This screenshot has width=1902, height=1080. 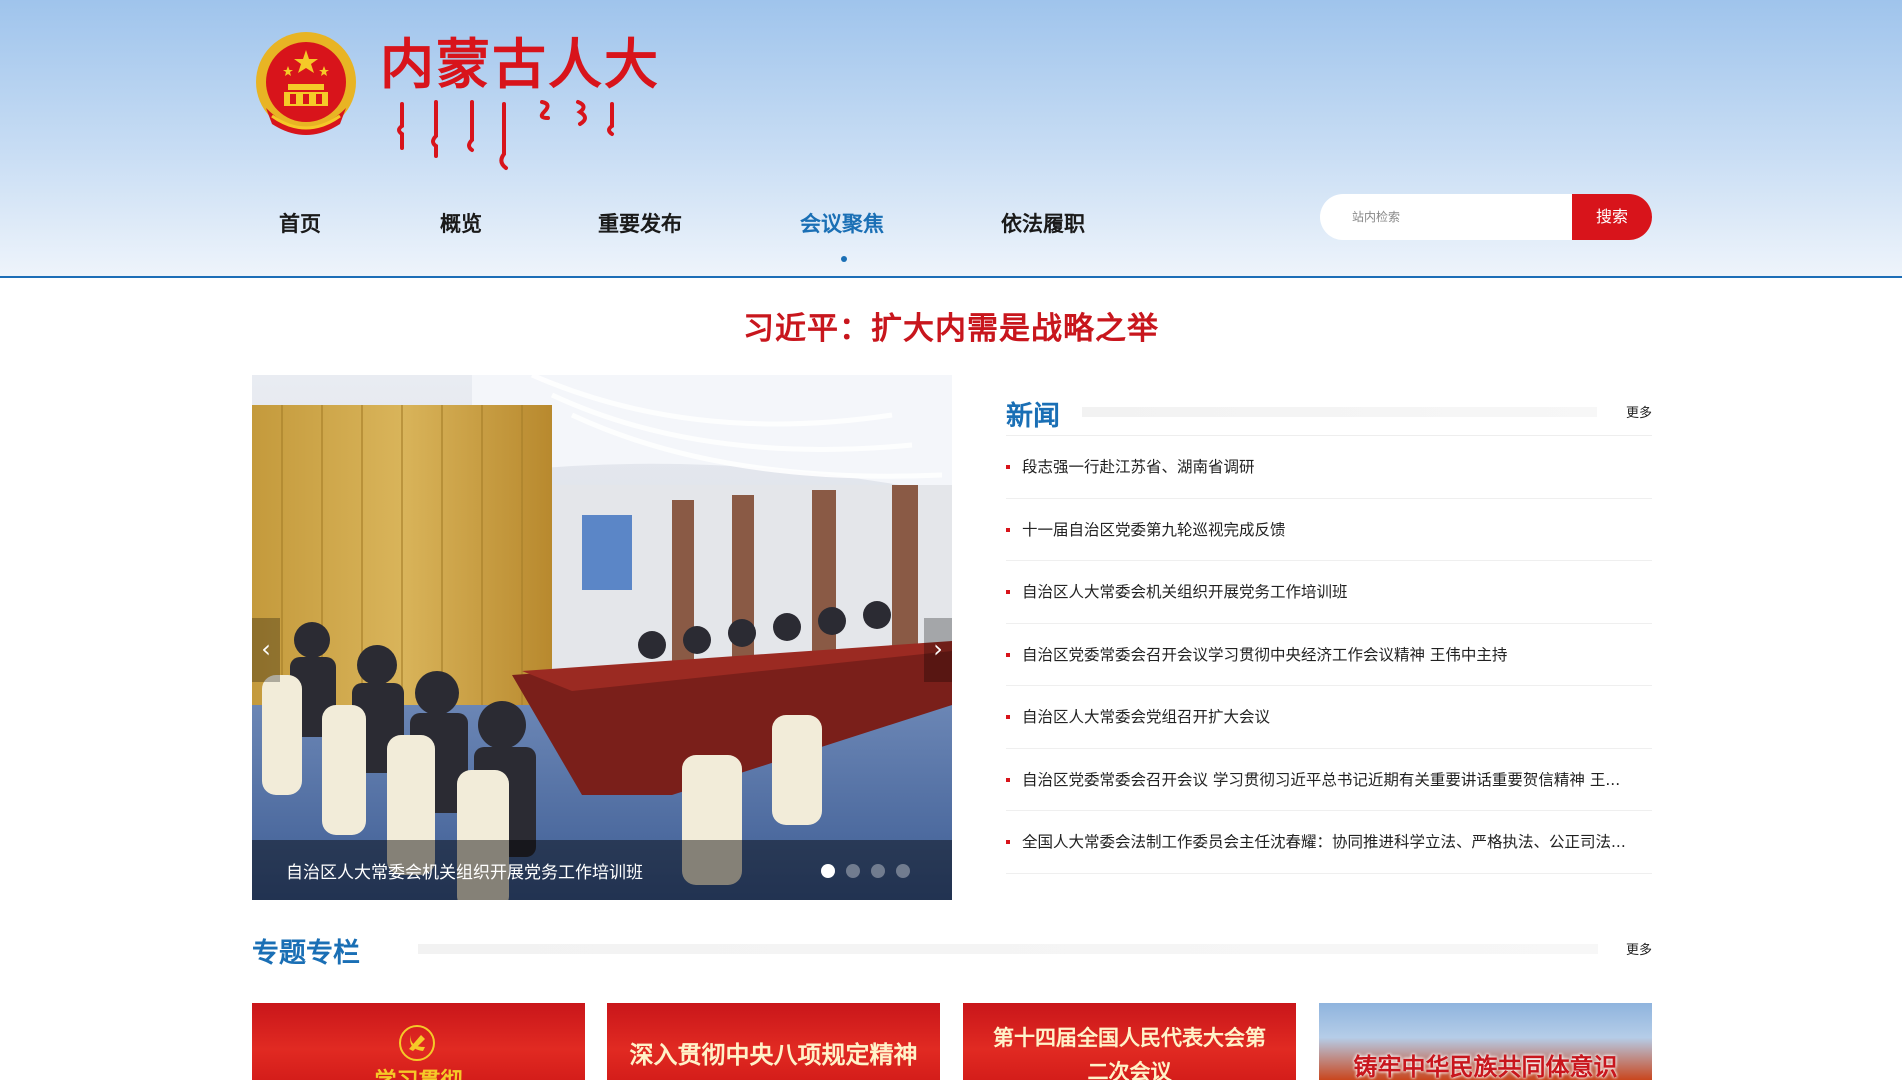 I want to click on news-item: 自治区人大常委会机关组织开展党务工作培训班, so click(x=1329, y=592).